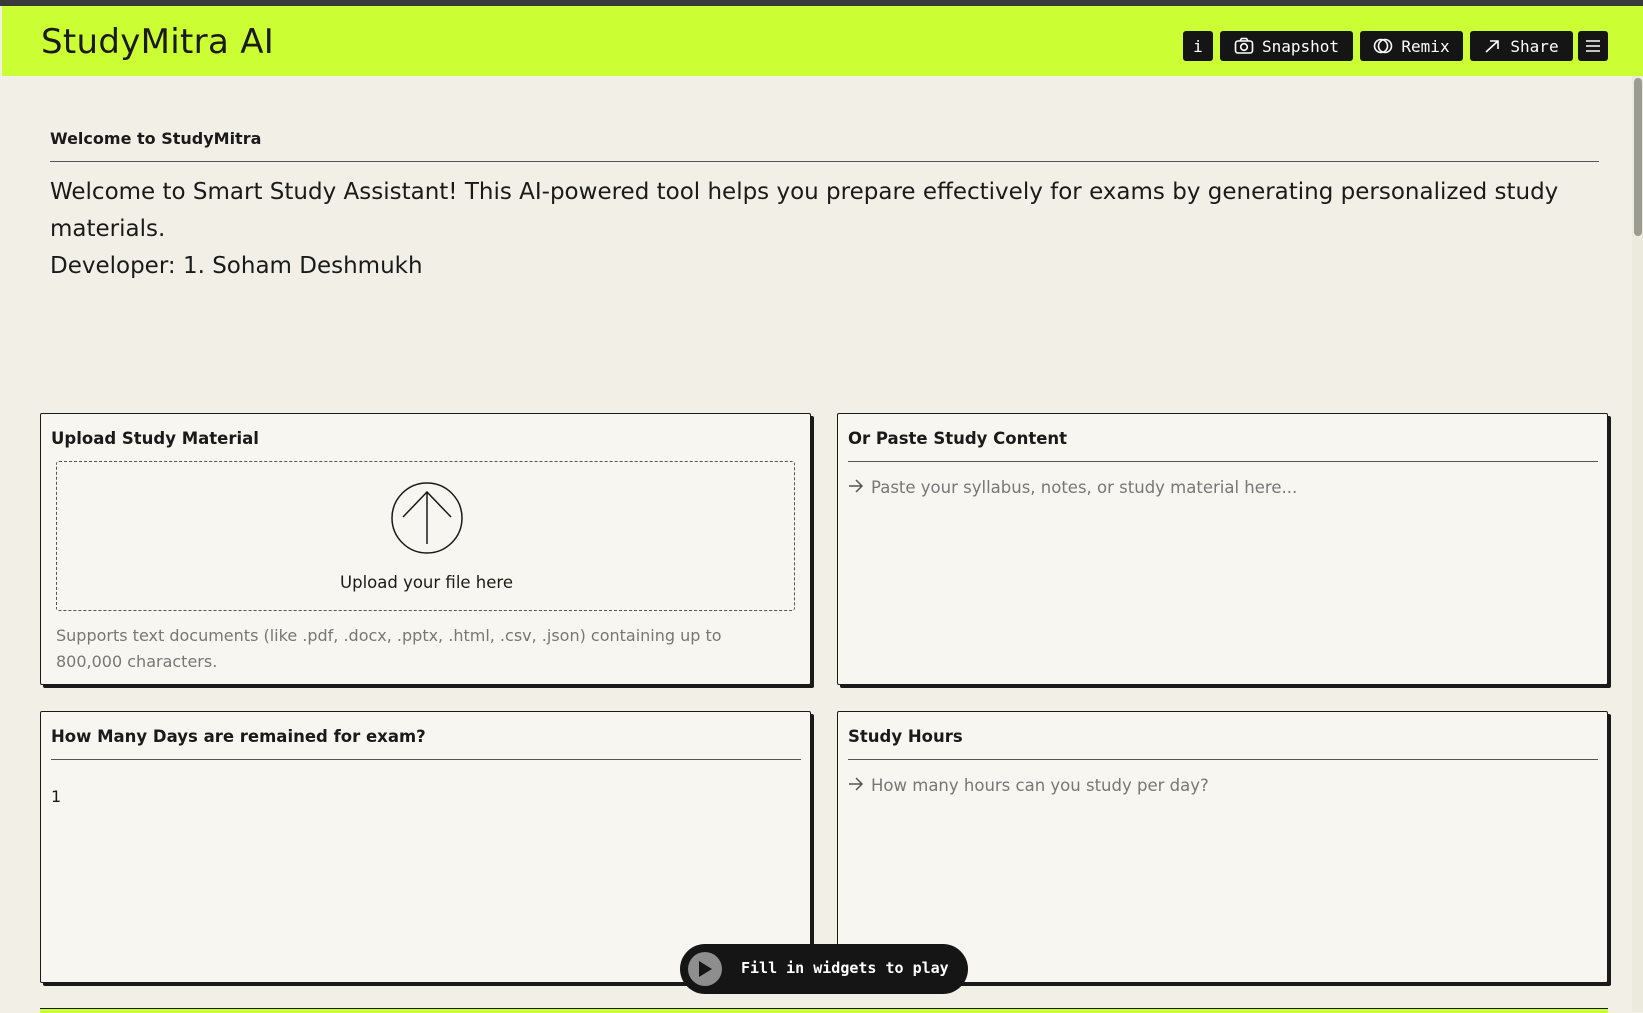  What do you see at coordinates (1244, 46) in the screenshot?
I see `camera-icon` at bounding box center [1244, 46].